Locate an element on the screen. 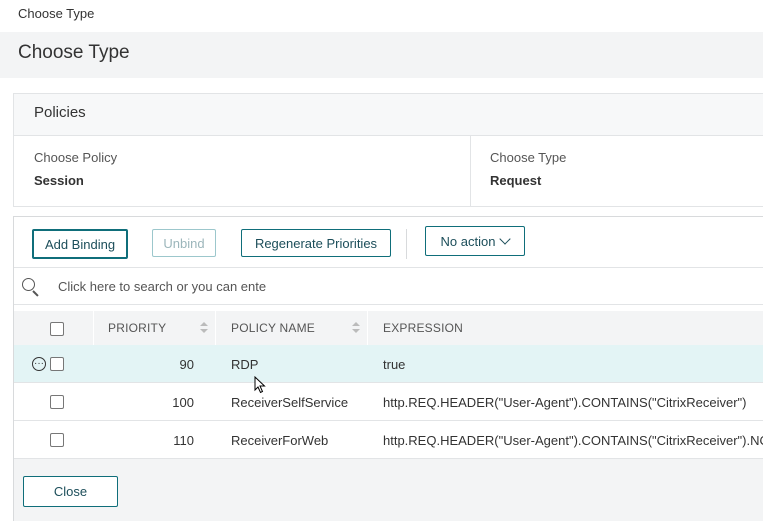 The image size is (763, 522). no-action-dropdown: No action is located at coordinates (475, 241).